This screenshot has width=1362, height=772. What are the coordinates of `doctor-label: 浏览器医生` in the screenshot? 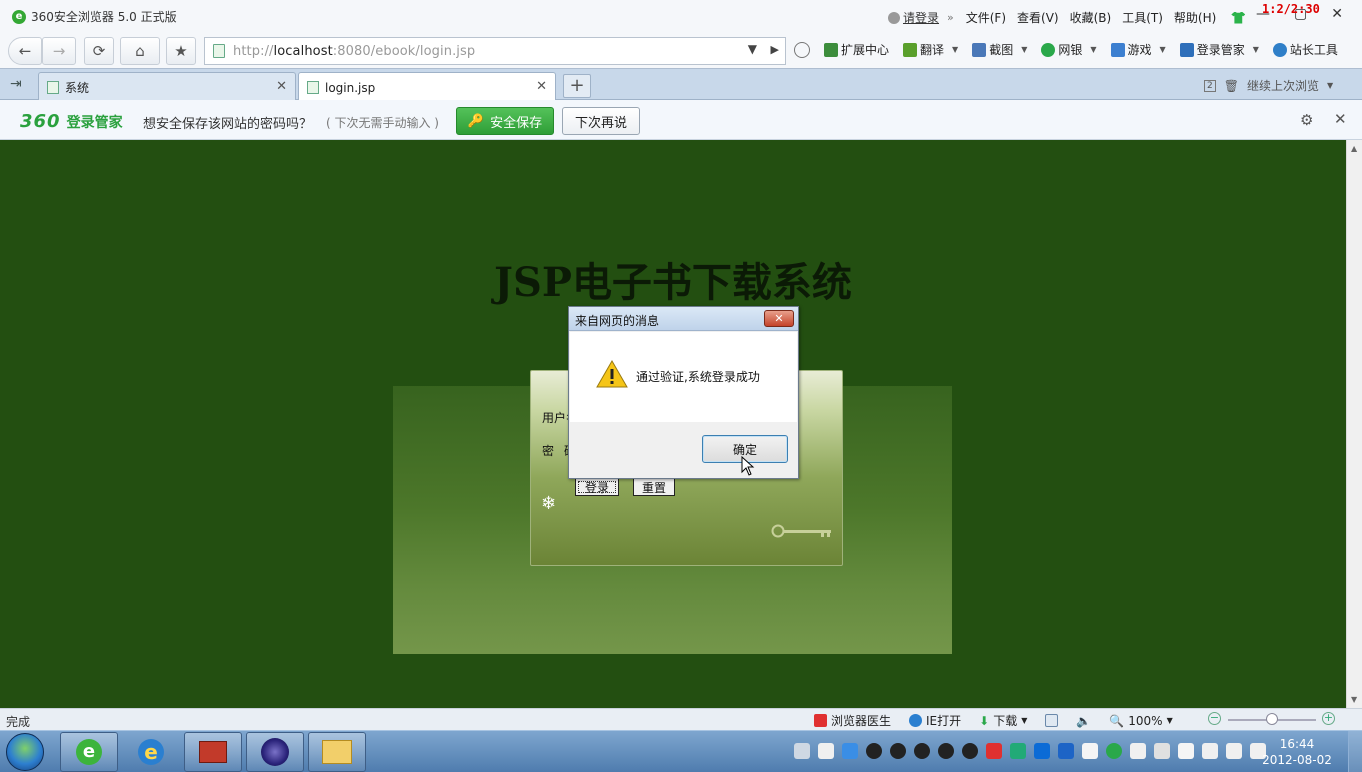 It's located at (861, 721).